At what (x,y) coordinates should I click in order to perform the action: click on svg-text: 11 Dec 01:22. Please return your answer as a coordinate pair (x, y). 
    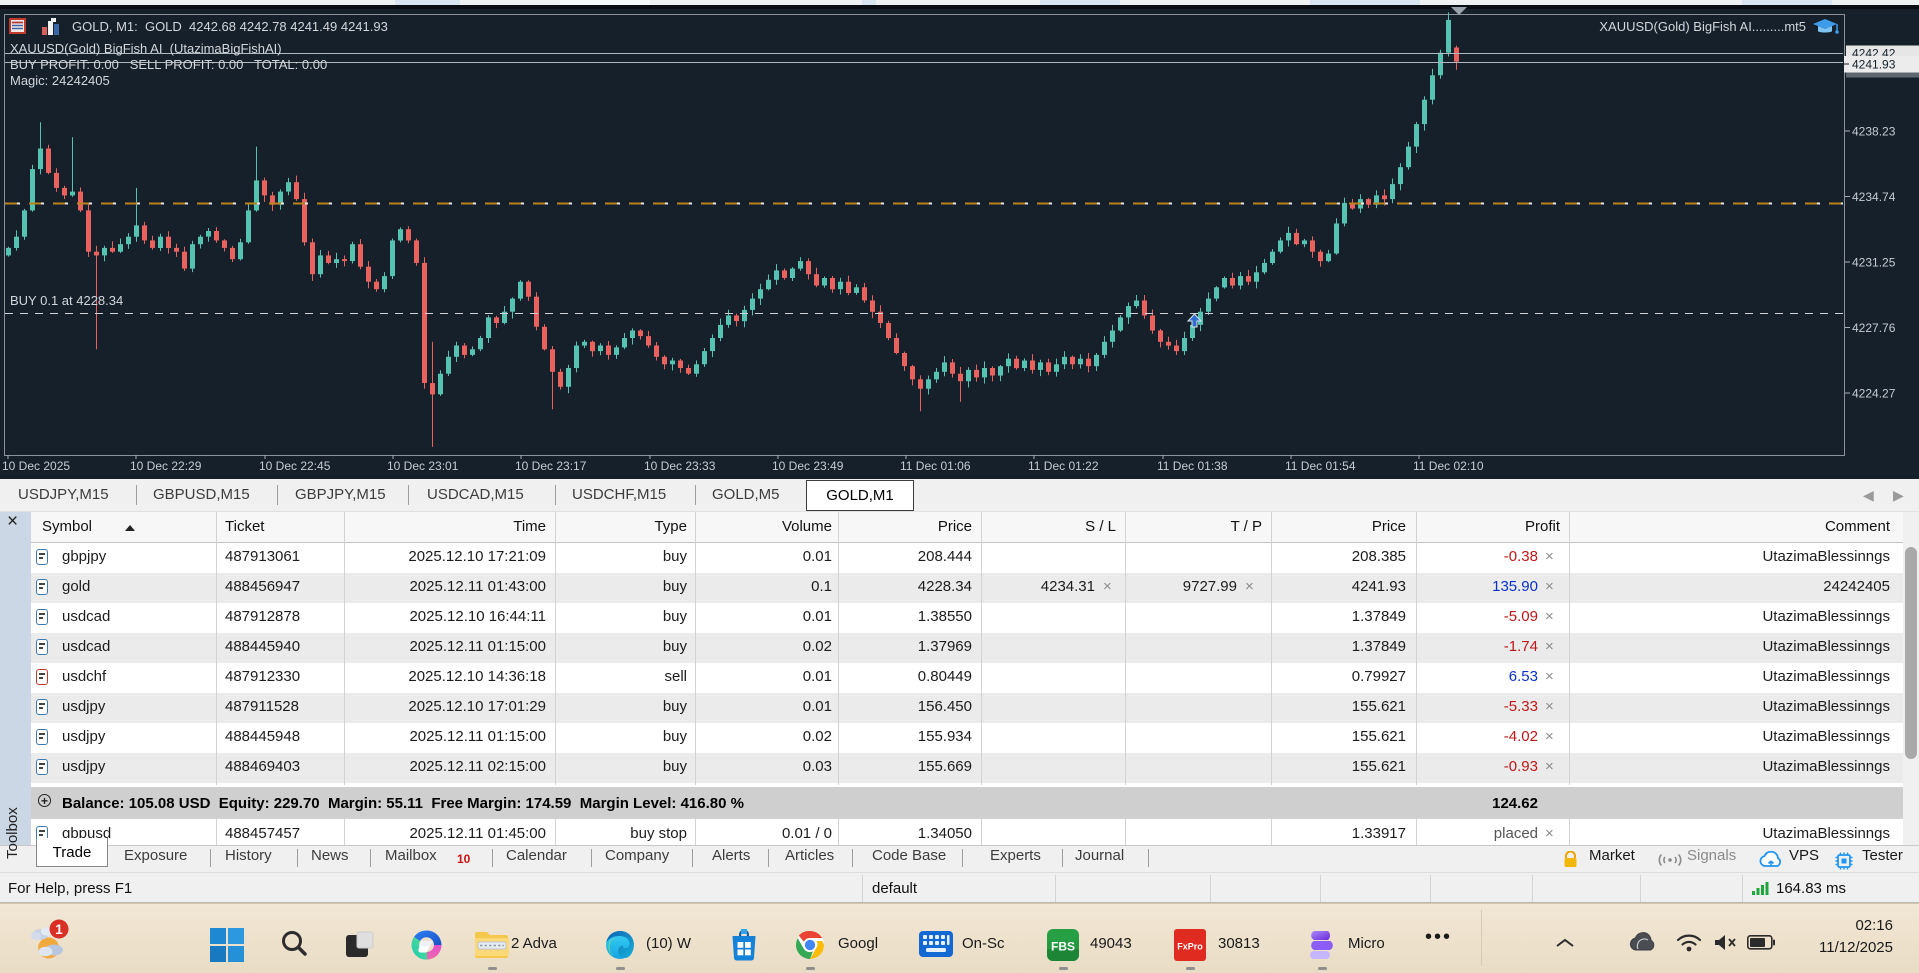
    Looking at the image, I should click on (1063, 466).